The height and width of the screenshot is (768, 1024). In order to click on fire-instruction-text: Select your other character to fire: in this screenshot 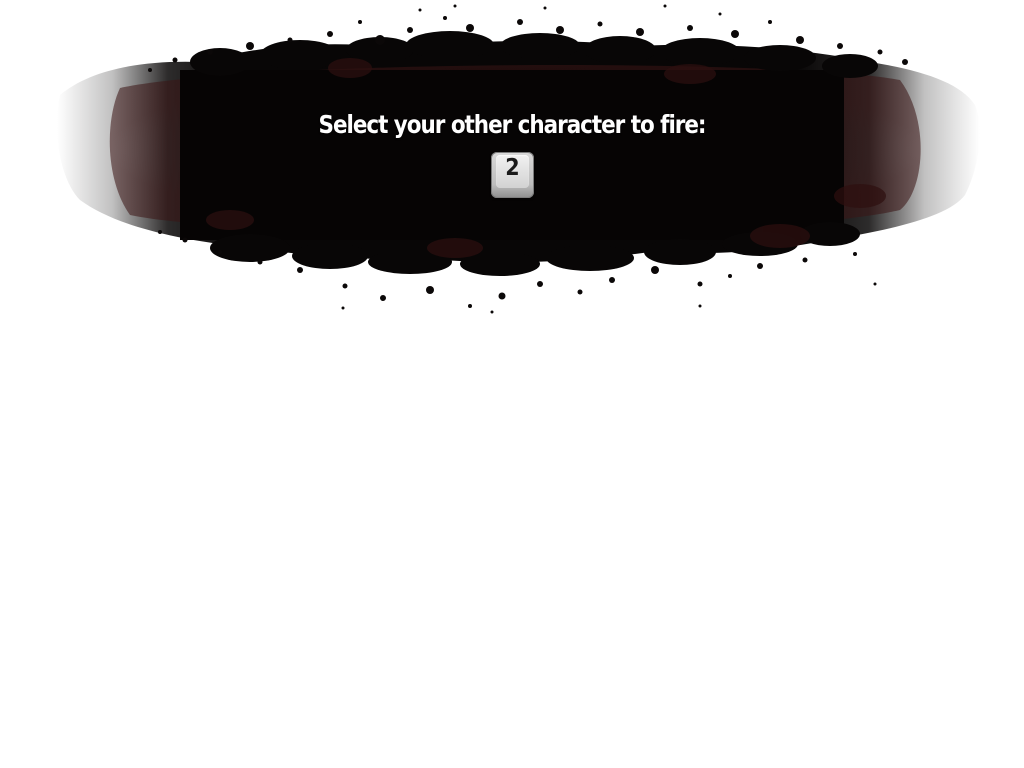, I will do `click(512, 124)`.